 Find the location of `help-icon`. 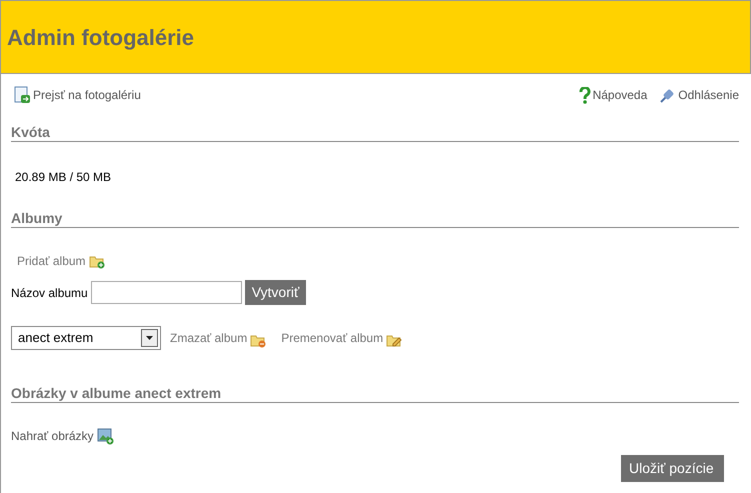

help-icon is located at coordinates (584, 95).